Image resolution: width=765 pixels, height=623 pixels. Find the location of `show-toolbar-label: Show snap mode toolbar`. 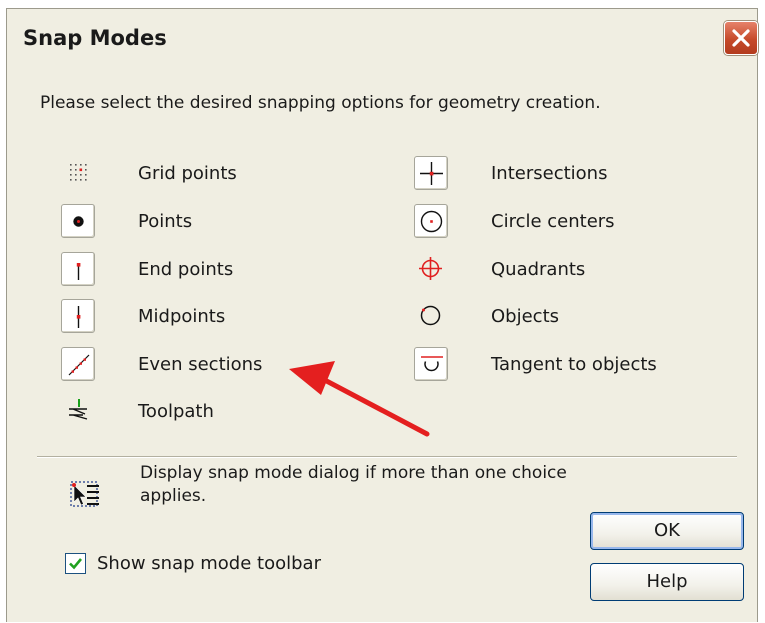

show-toolbar-label: Show snap mode toolbar is located at coordinates (209, 563).